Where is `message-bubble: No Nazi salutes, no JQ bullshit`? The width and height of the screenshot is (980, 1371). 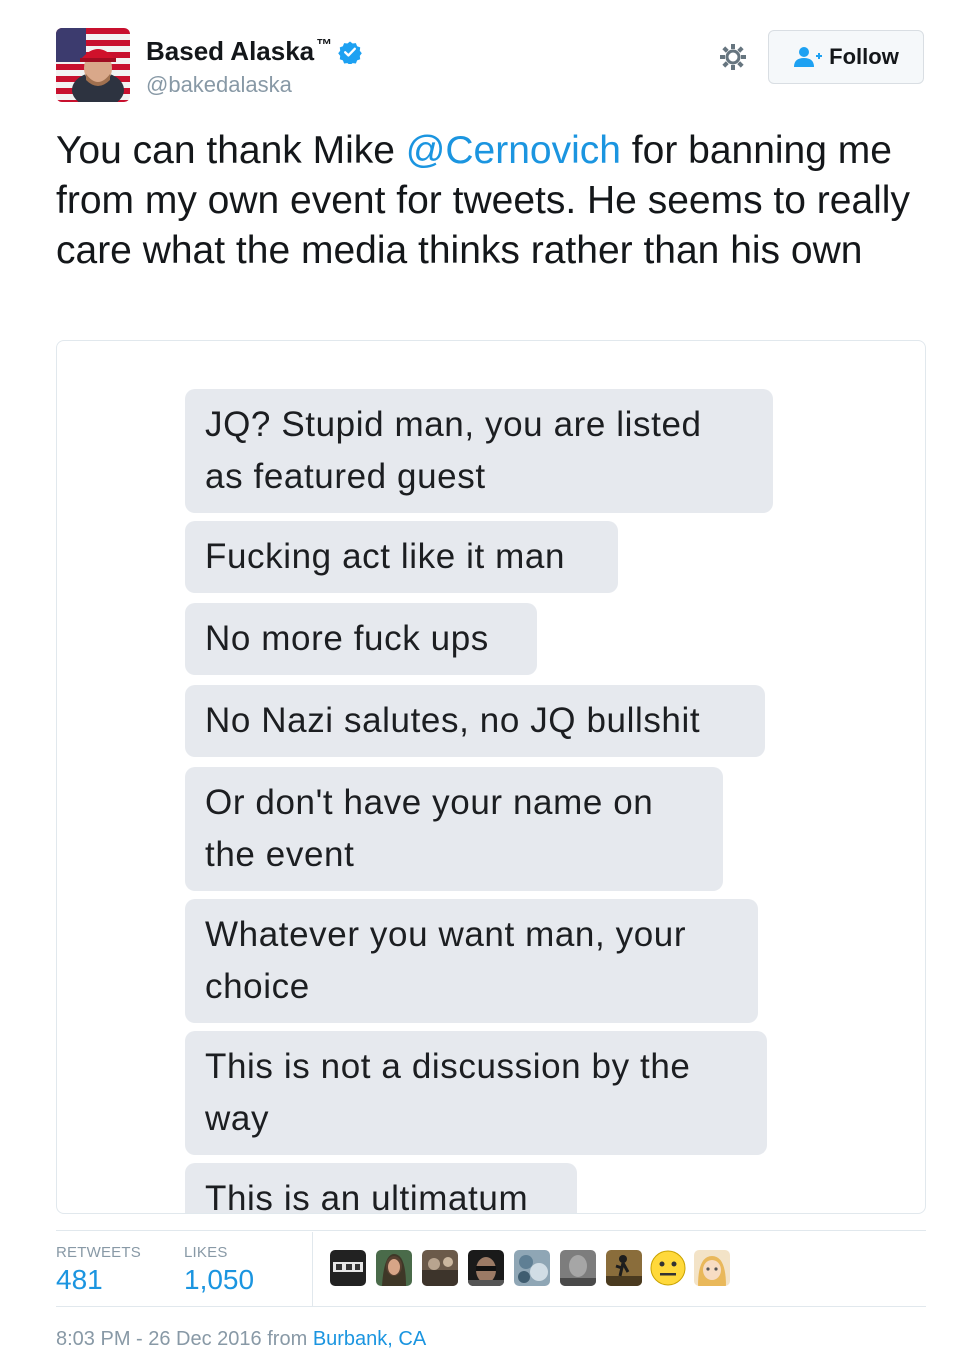 message-bubble: No Nazi salutes, no JQ bullshit is located at coordinates (475, 721).